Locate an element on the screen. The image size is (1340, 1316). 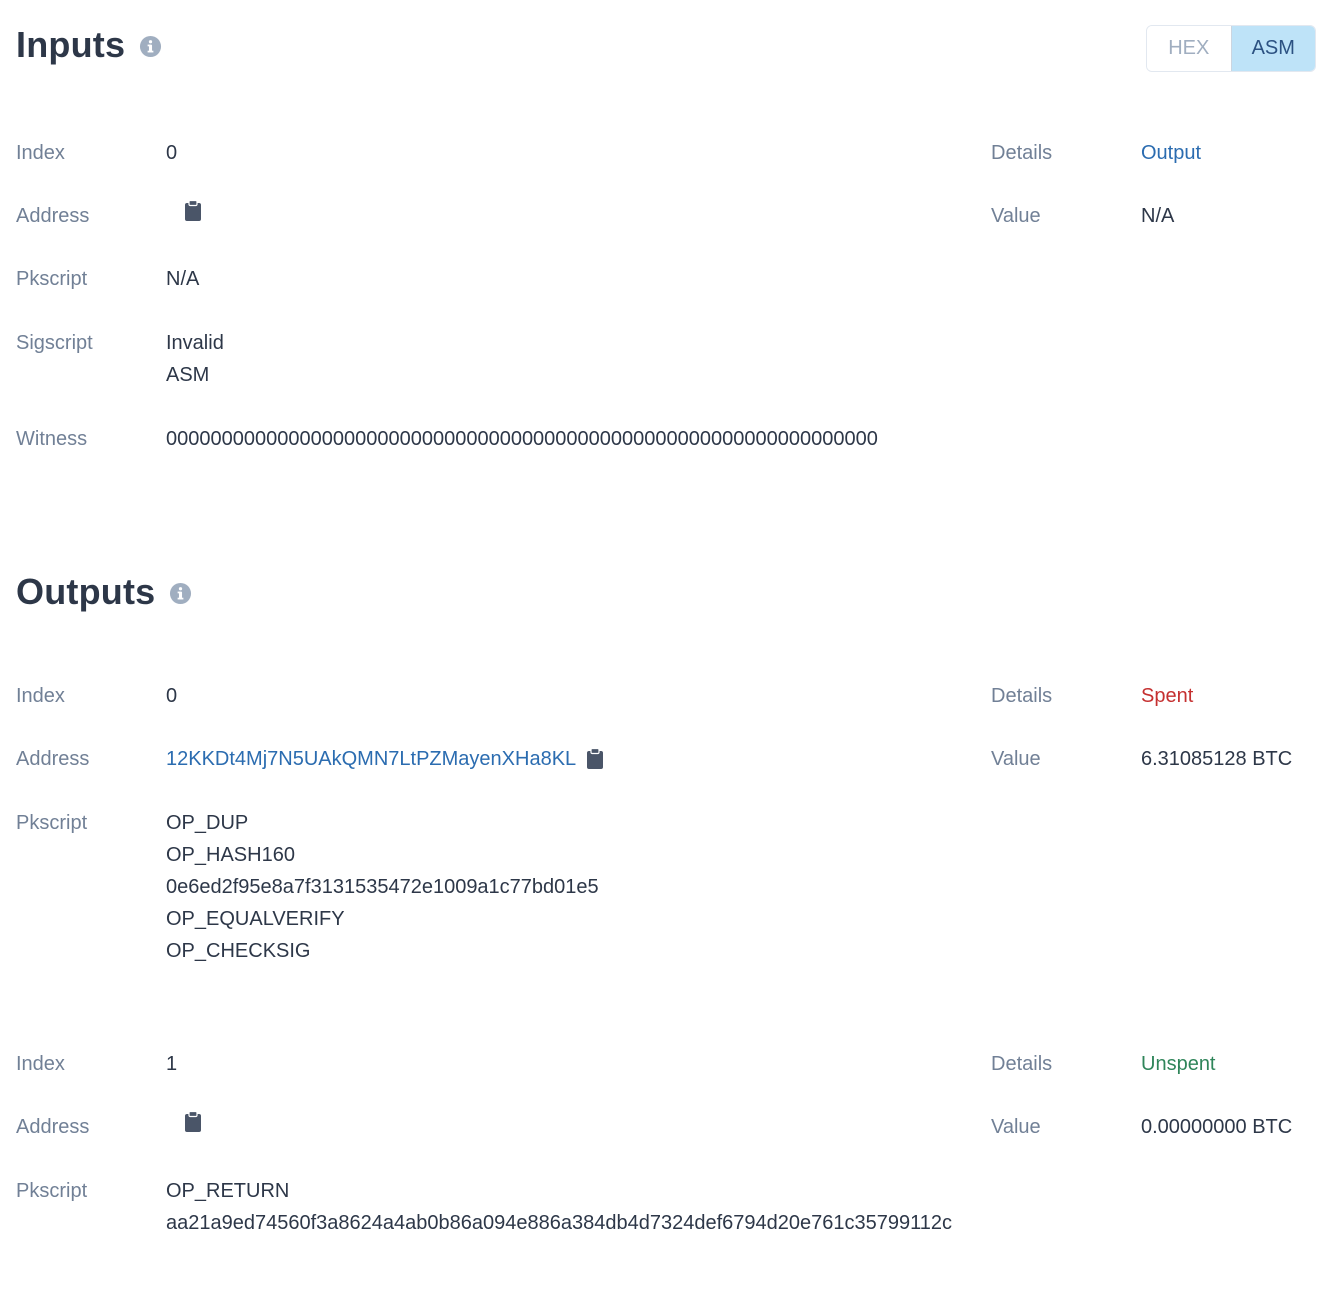
input-sigscript-label: Sigscript is located at coordinates (54, 343).